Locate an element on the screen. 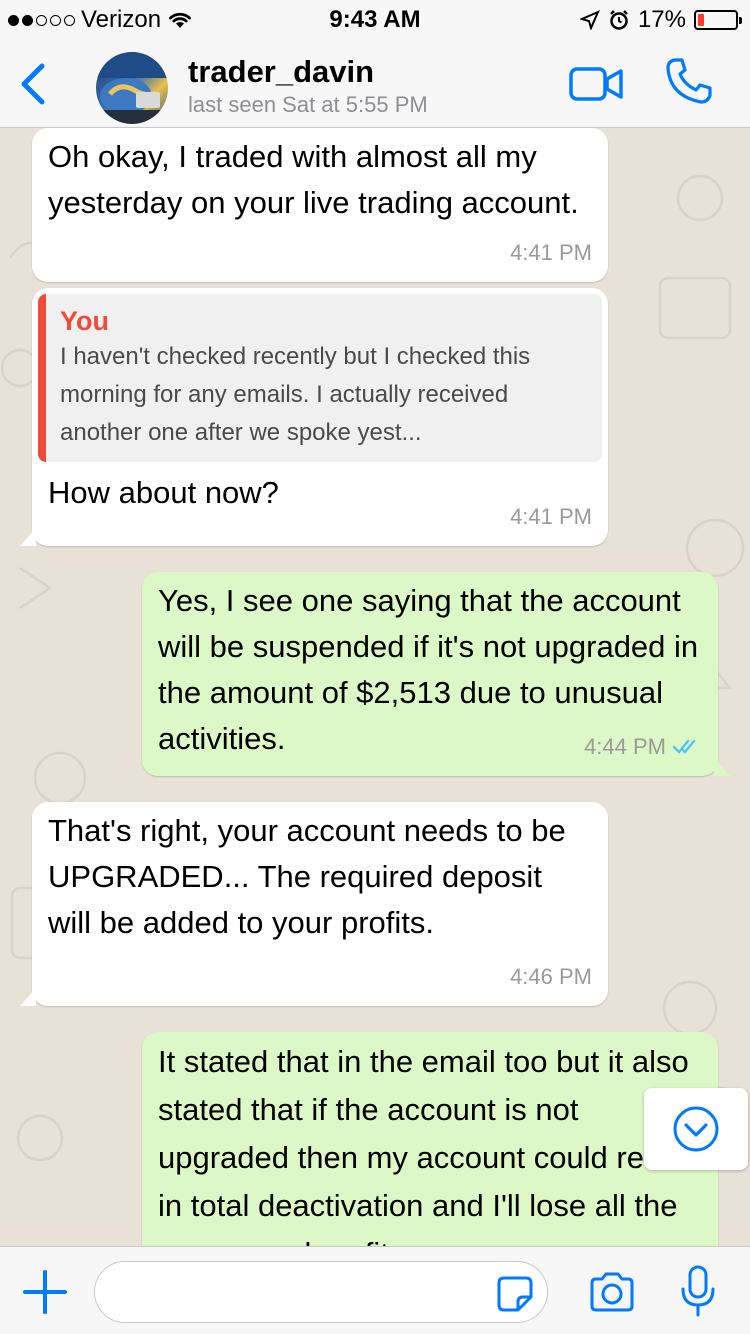 The height and width of the screenshot is (1334, 750). message-input-bar is located at coordinates (375, 1290).